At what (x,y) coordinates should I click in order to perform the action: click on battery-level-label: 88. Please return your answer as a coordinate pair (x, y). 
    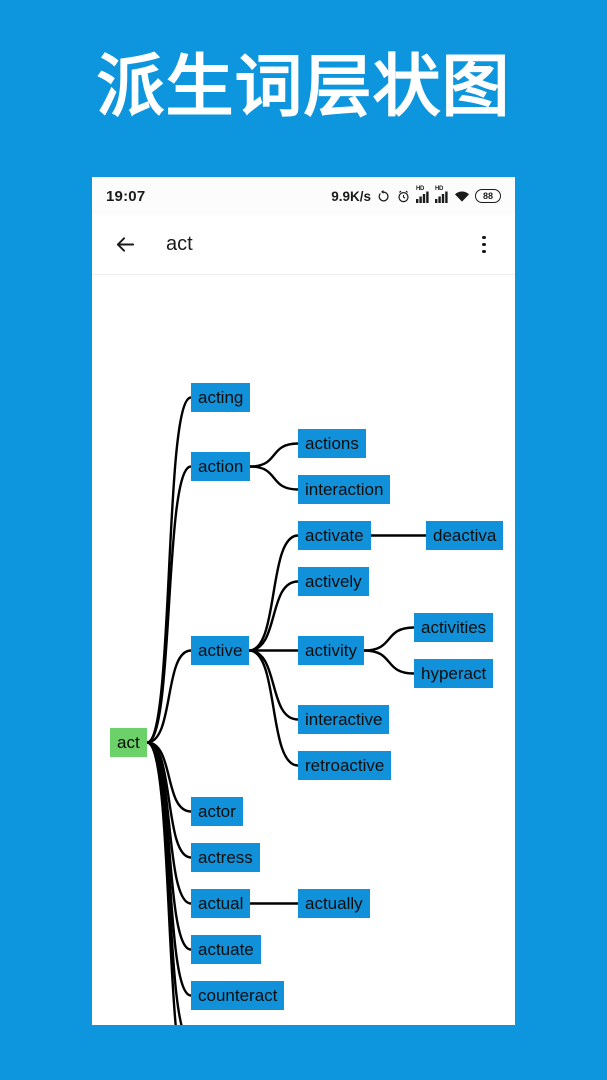
    Looking at the image, I should click on (487, 196).